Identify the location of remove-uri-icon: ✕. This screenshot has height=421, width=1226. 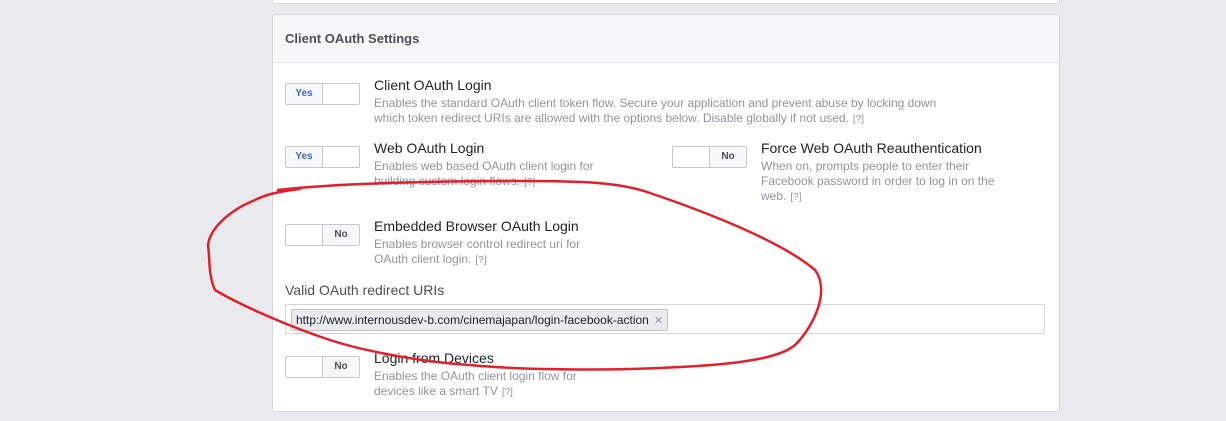
(658, 321).